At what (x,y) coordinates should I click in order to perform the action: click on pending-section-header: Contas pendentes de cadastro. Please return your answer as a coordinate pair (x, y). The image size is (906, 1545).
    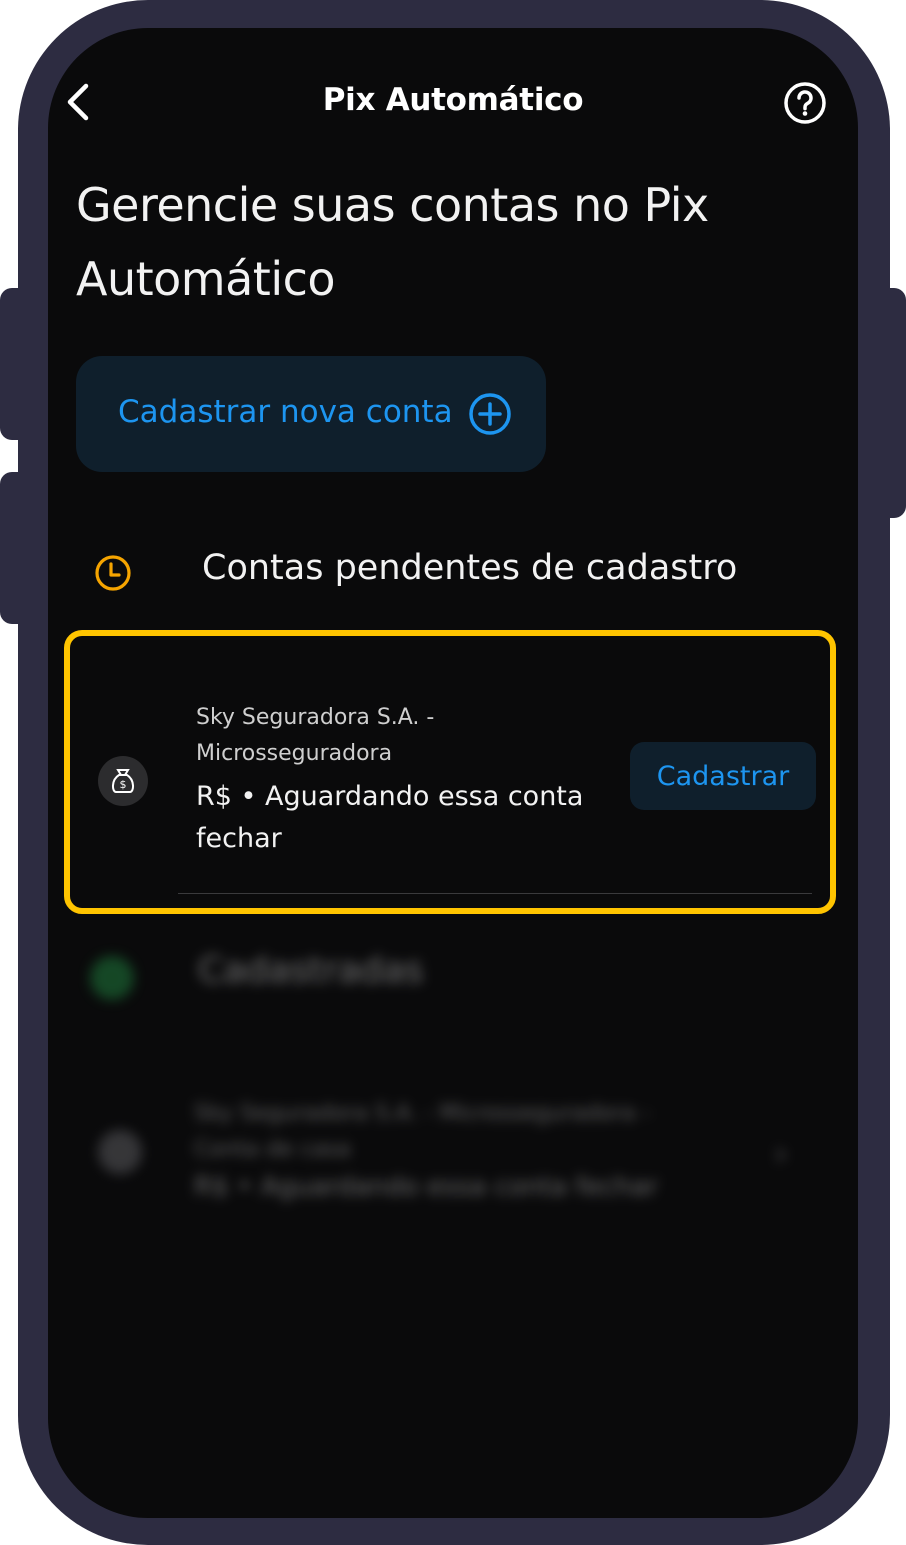
    Looking at the image, I should click on (454, 573).